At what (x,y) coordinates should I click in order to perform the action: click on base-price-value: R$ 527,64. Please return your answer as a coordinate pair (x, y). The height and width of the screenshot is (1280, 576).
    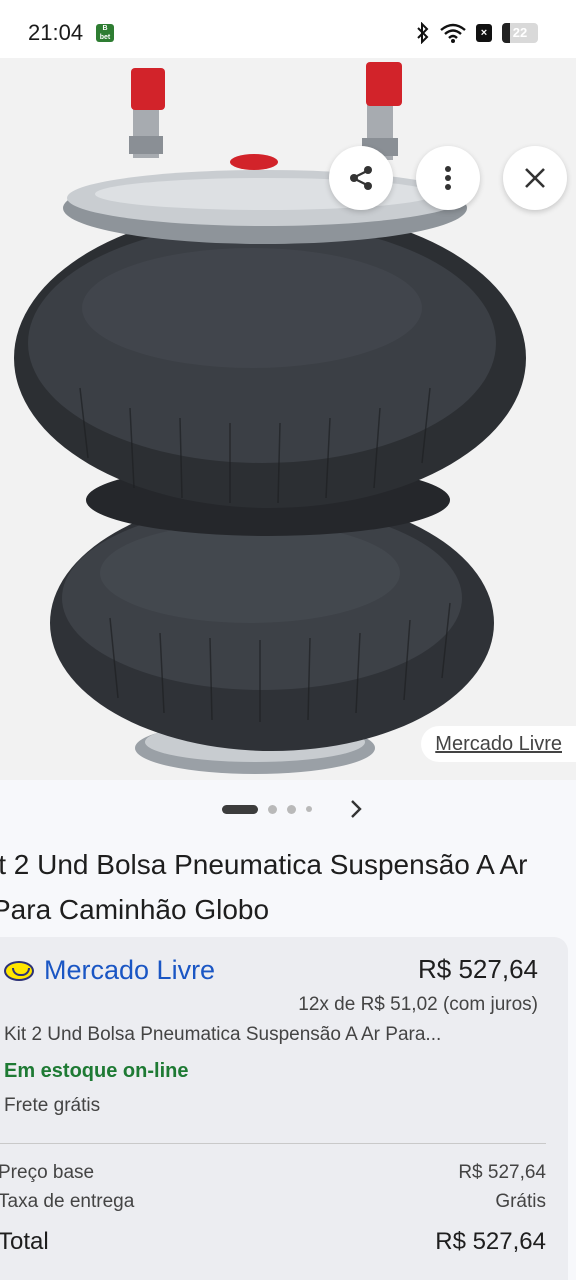
    Looking at the image, I should click on (502, 1172).